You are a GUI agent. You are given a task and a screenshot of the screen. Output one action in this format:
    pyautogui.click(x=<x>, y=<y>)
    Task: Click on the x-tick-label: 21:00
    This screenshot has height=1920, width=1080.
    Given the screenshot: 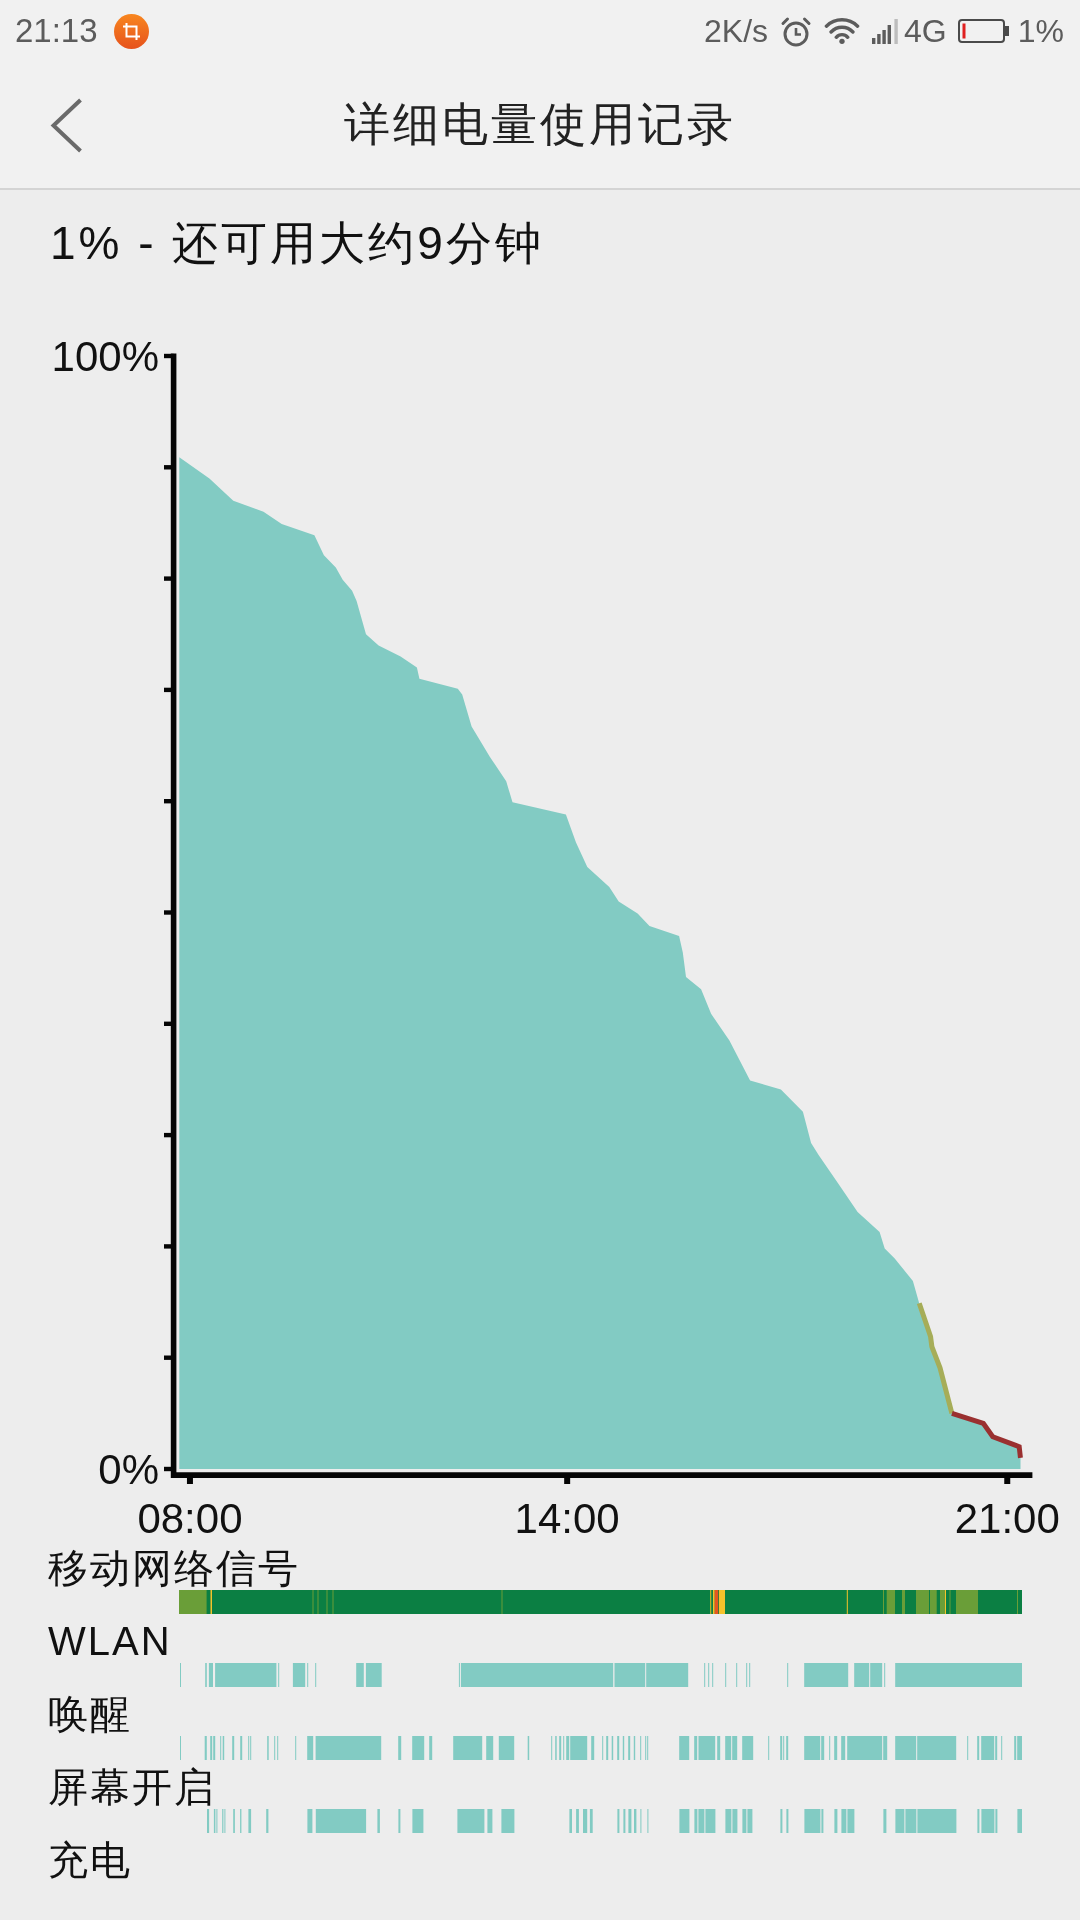 What is the action you would take?
    pyautogui.click(x=1007, y=1518)
    